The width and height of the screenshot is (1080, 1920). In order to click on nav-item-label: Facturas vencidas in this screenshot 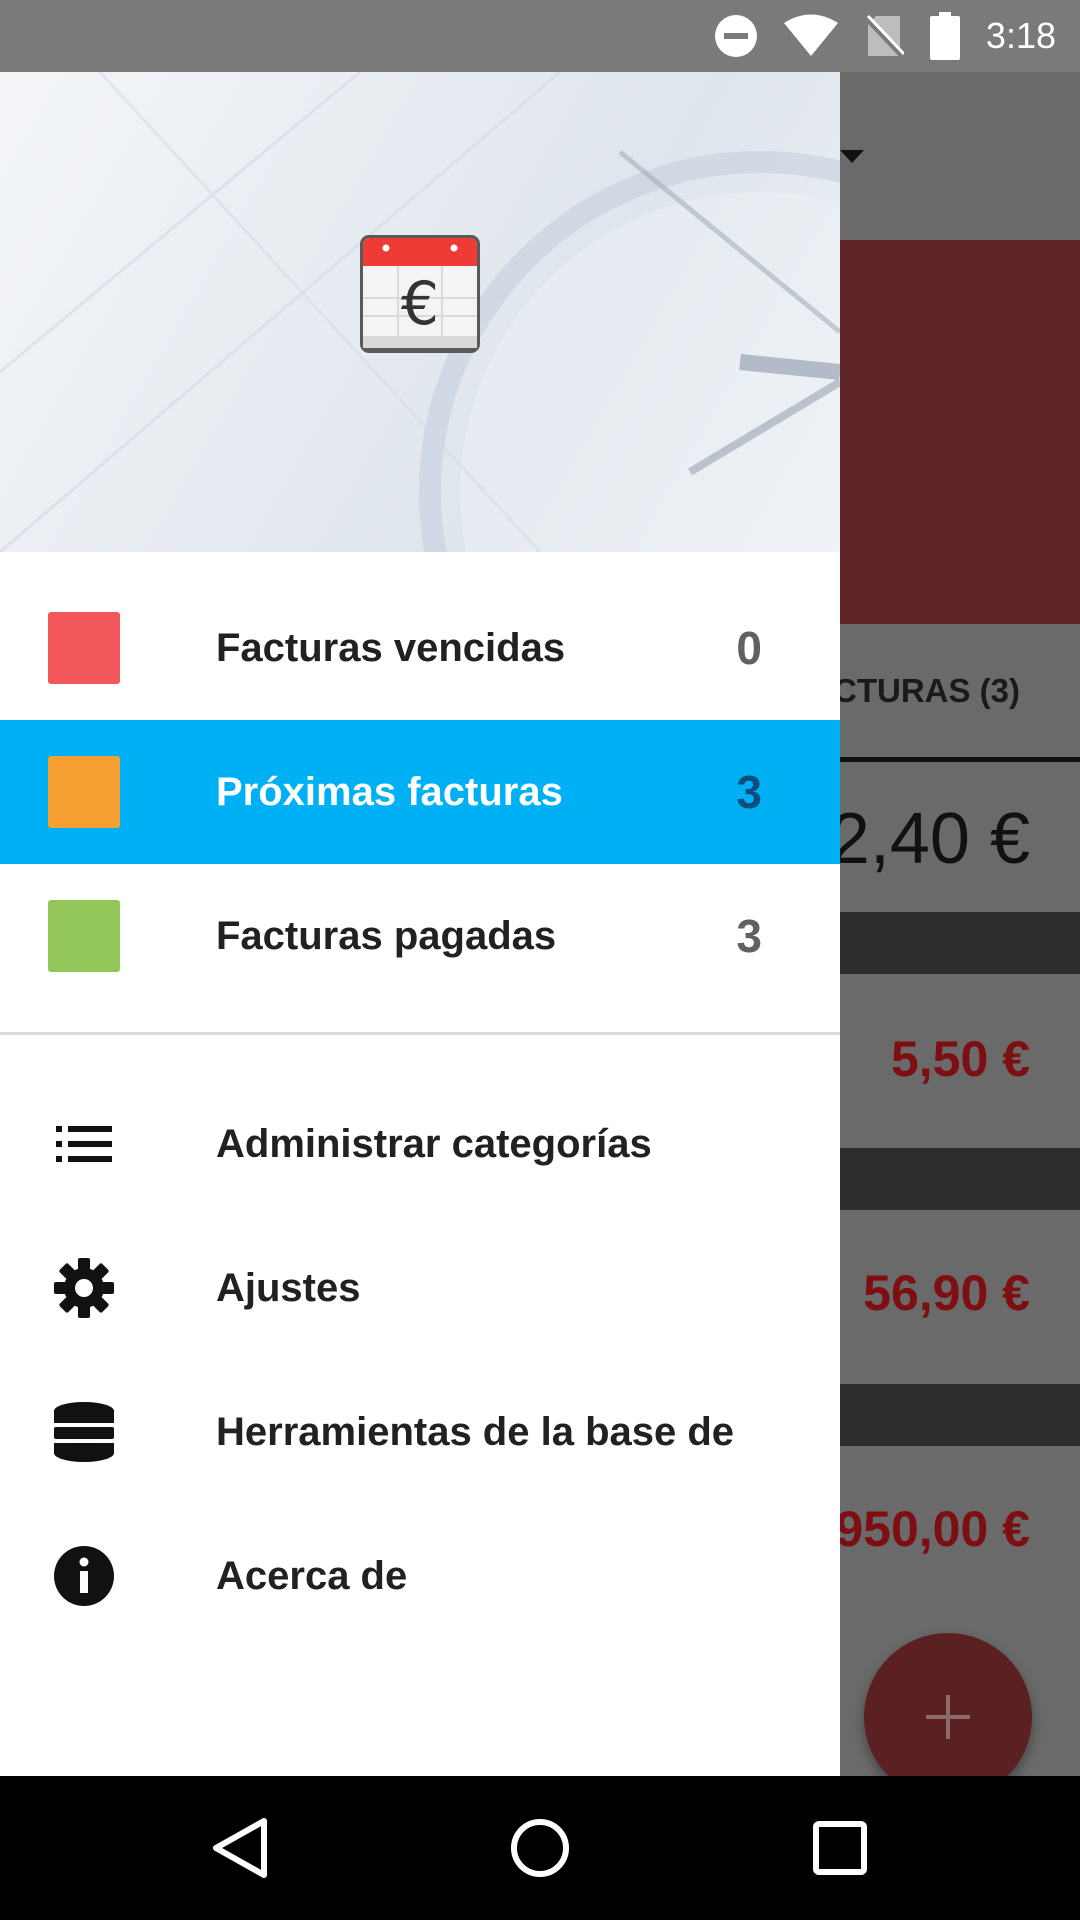, I will do `click(391, 647)`.